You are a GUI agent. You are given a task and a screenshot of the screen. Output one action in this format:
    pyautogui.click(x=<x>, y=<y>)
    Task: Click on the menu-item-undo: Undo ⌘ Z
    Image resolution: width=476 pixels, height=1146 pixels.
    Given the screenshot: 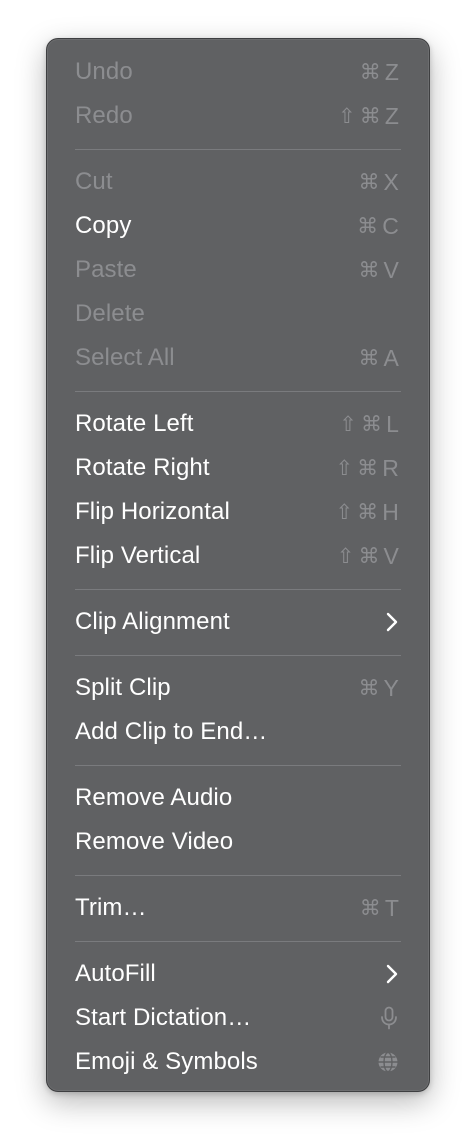 What is the action you would take?
    pyautogui.click(x=238, y=72)
    